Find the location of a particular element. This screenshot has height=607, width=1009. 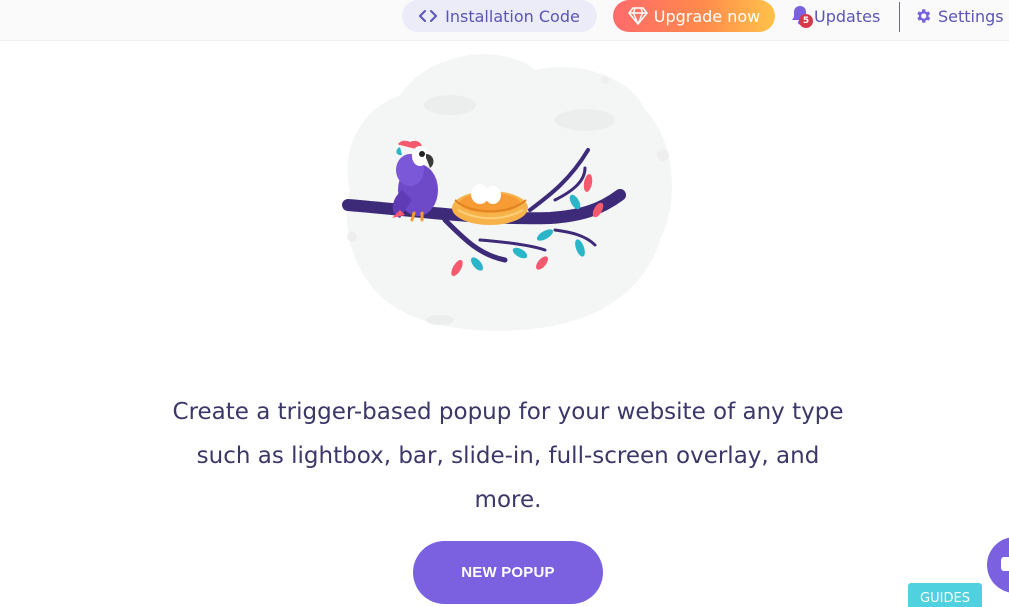

code-icon is located at coordinates (428, 16).